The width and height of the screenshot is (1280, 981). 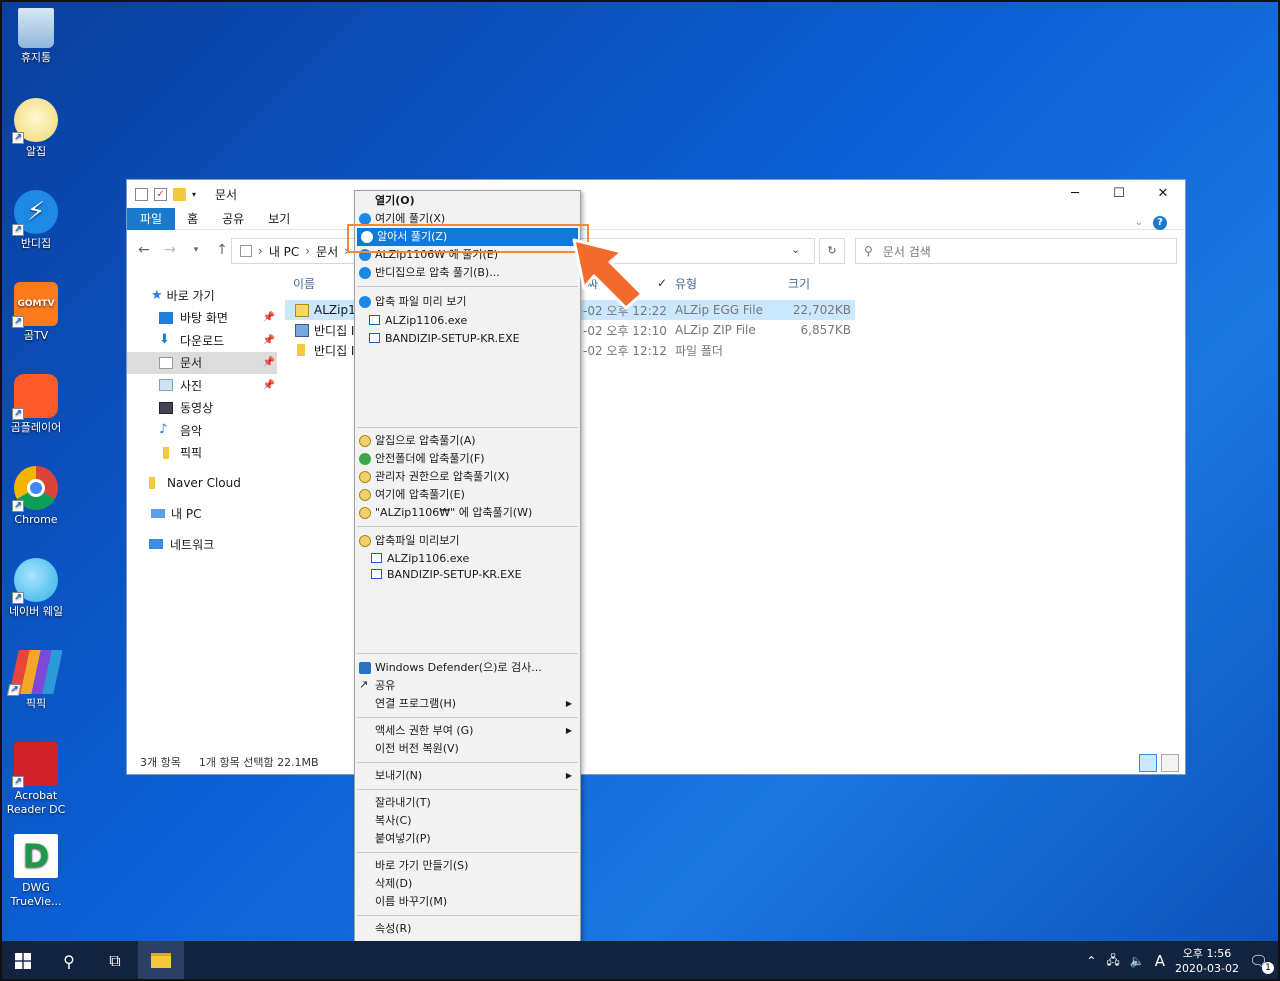 What do you see at coordinates (1170, 763) in the screenshot?
I see `large-icons-view-icon` at bounding box center [1170, 763].